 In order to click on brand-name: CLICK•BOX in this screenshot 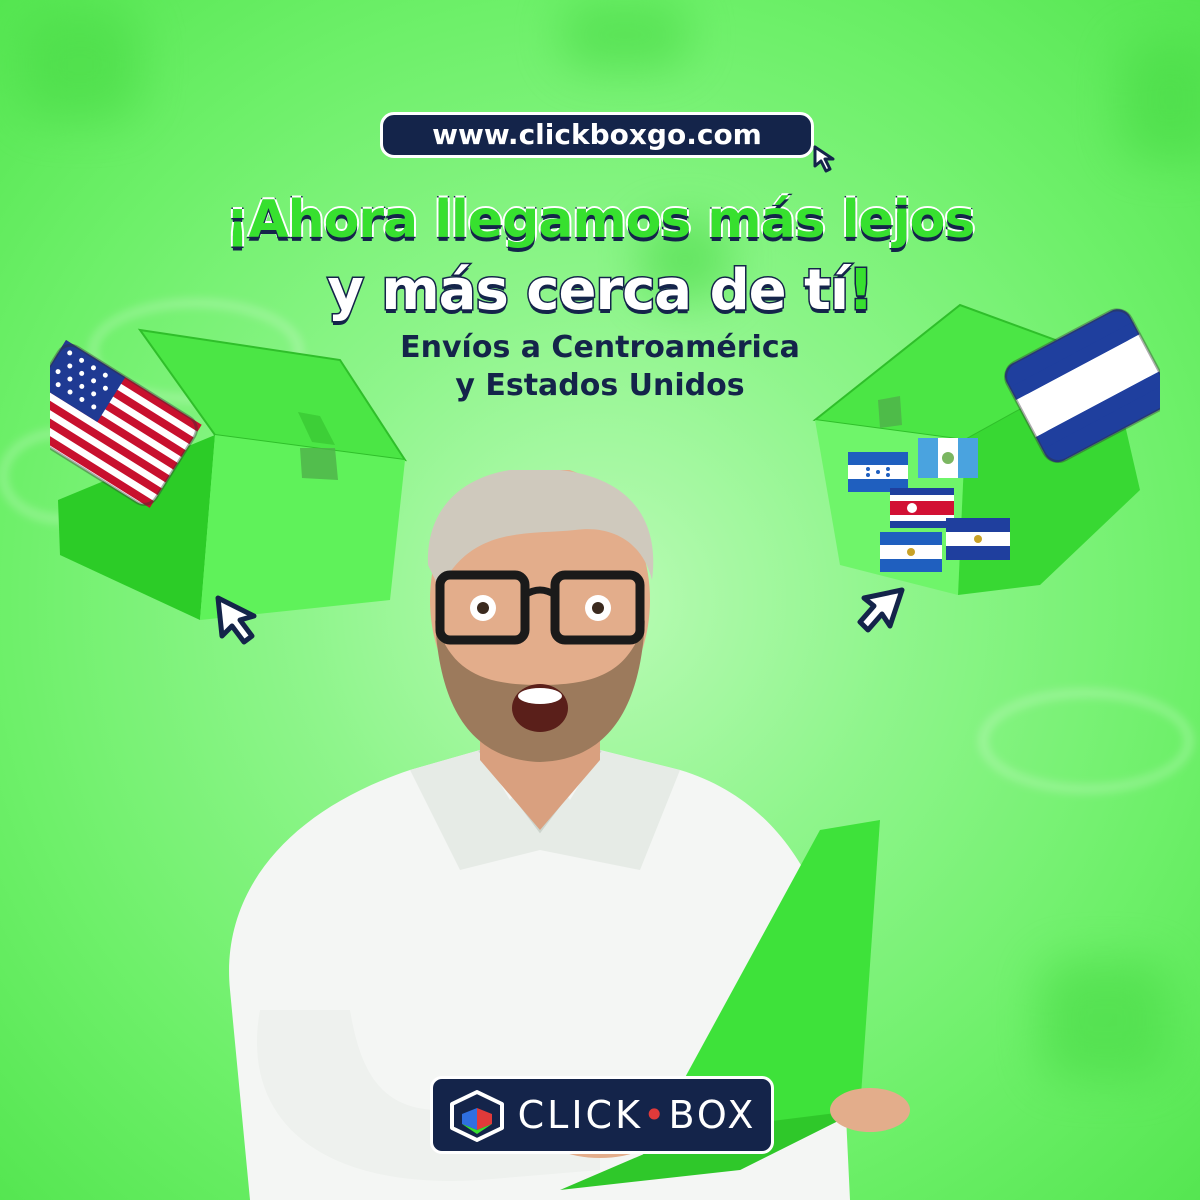, I will do `click(637, 1115)`.